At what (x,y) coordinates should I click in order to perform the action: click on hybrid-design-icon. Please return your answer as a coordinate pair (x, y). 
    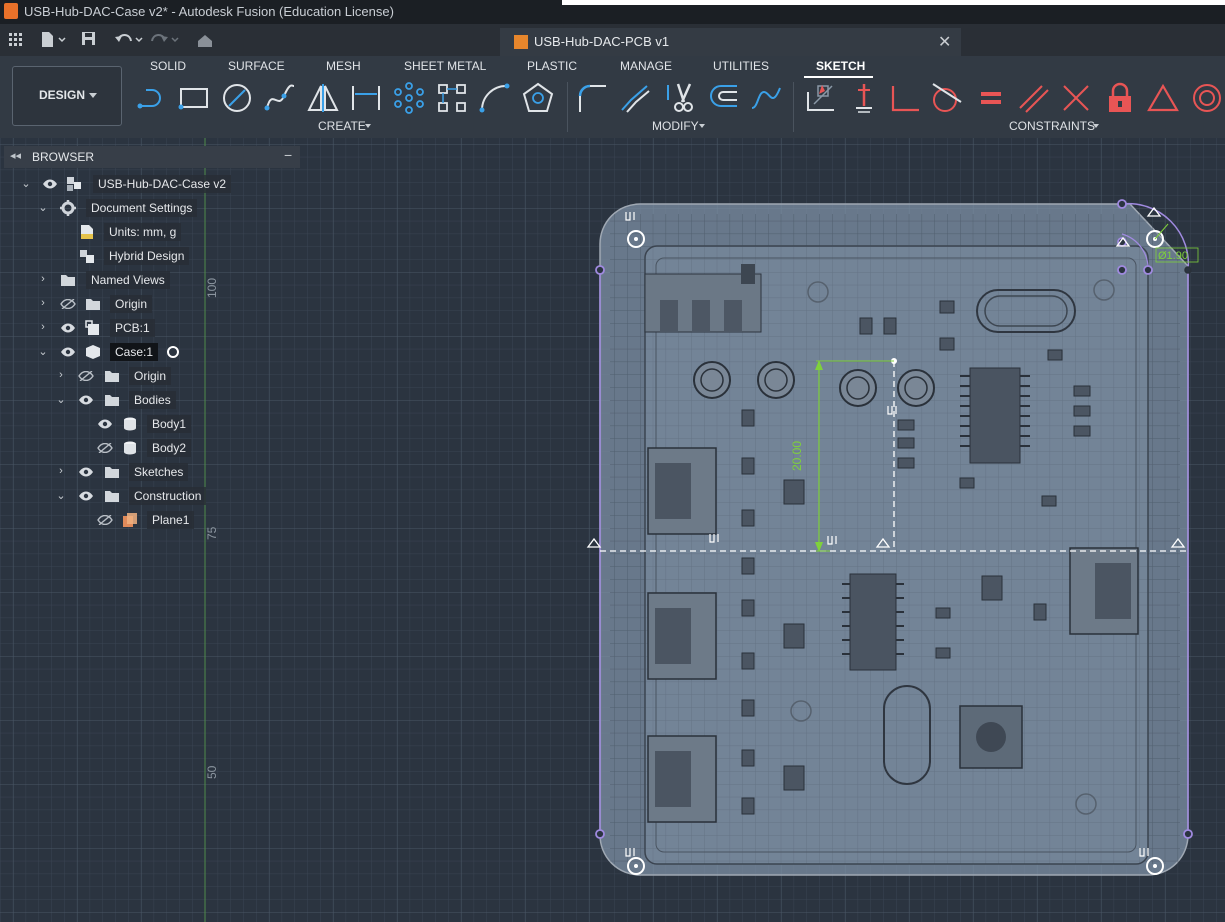
    Looking at the image, I should click on (87, 256).